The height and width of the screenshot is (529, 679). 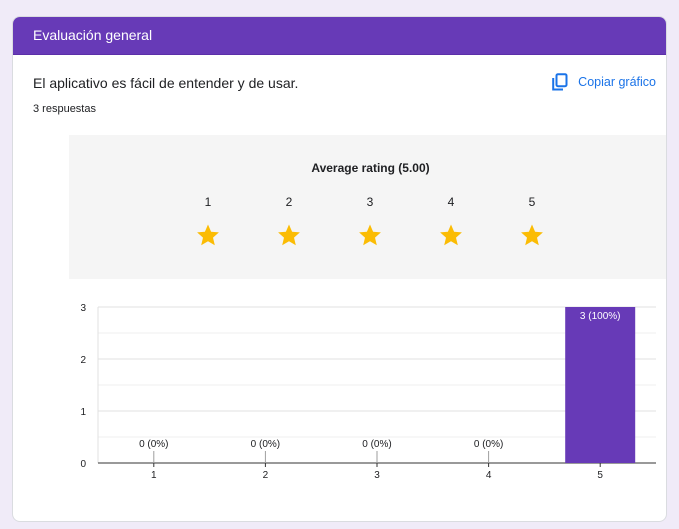 What do you see at coordinates (154, 475) in the screenshot?
I see `x-tick-label: 1` at bounding box center [154, 475].